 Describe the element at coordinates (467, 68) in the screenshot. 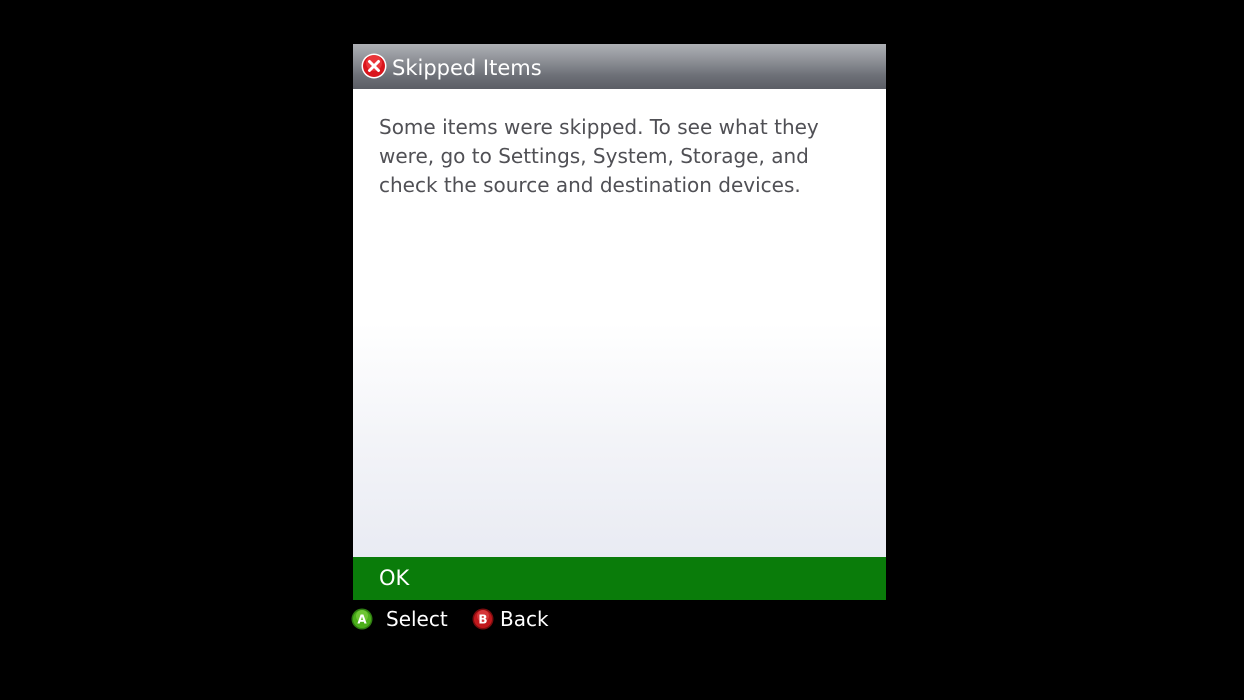

I see `dialog-title: Skipped Items` at that location.